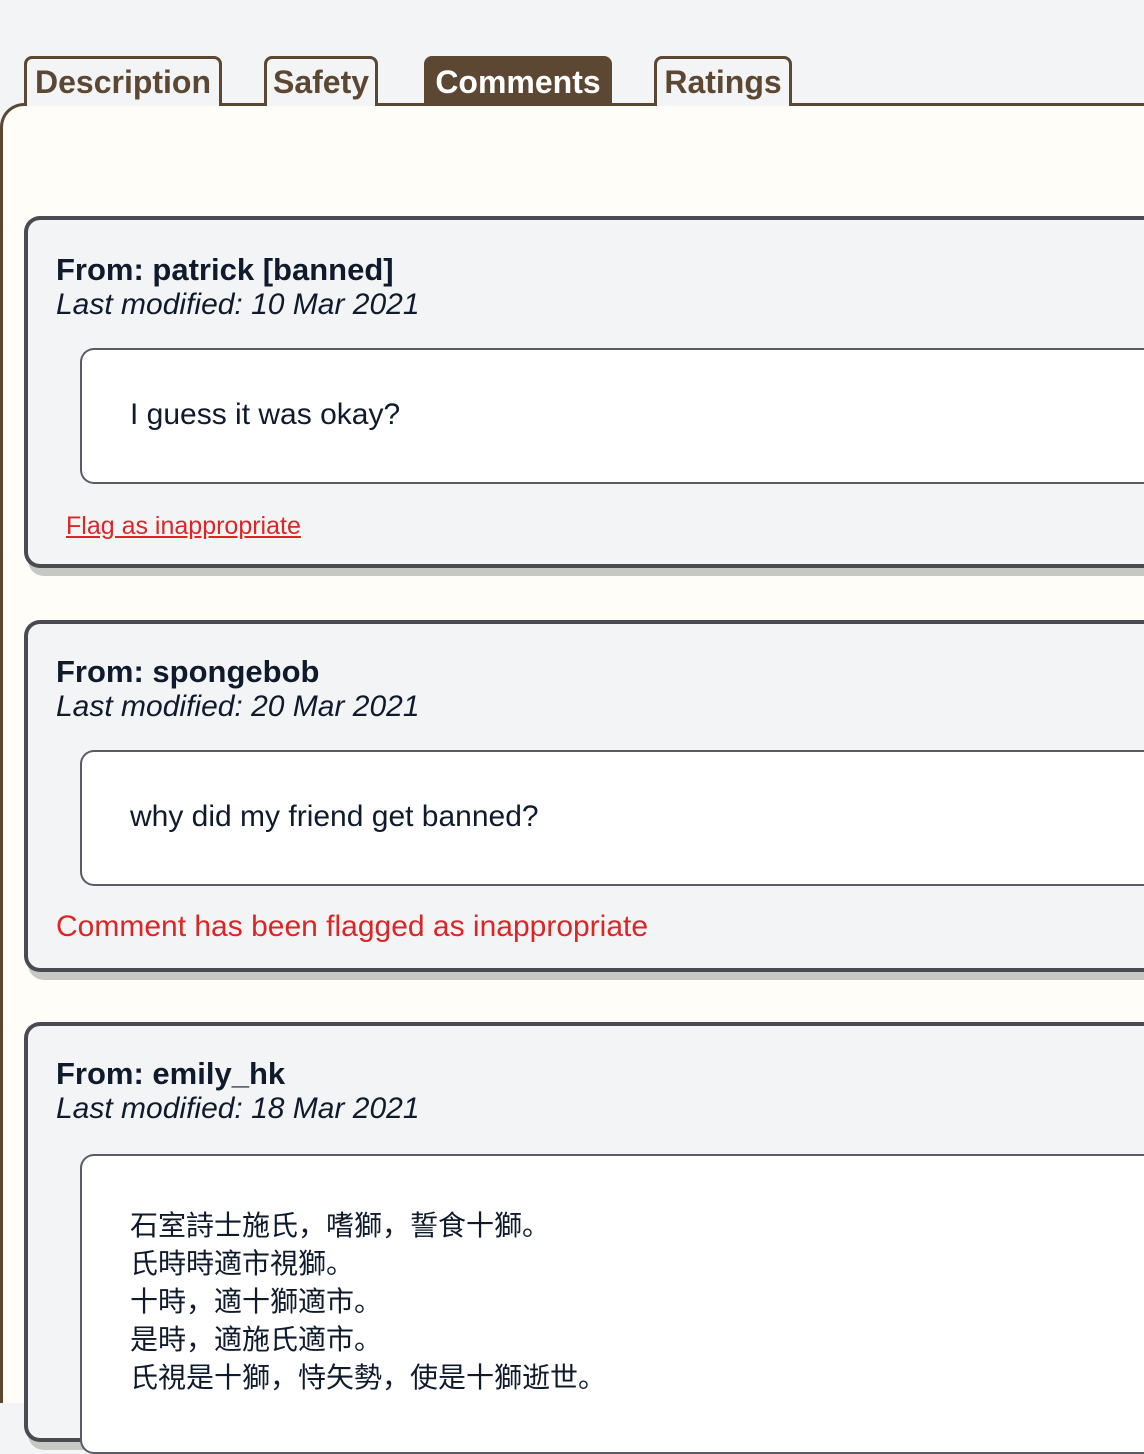 This screenshot has width=1144, height=1454. I want to click on comment-author: From: spongebob, so click(188, 671).